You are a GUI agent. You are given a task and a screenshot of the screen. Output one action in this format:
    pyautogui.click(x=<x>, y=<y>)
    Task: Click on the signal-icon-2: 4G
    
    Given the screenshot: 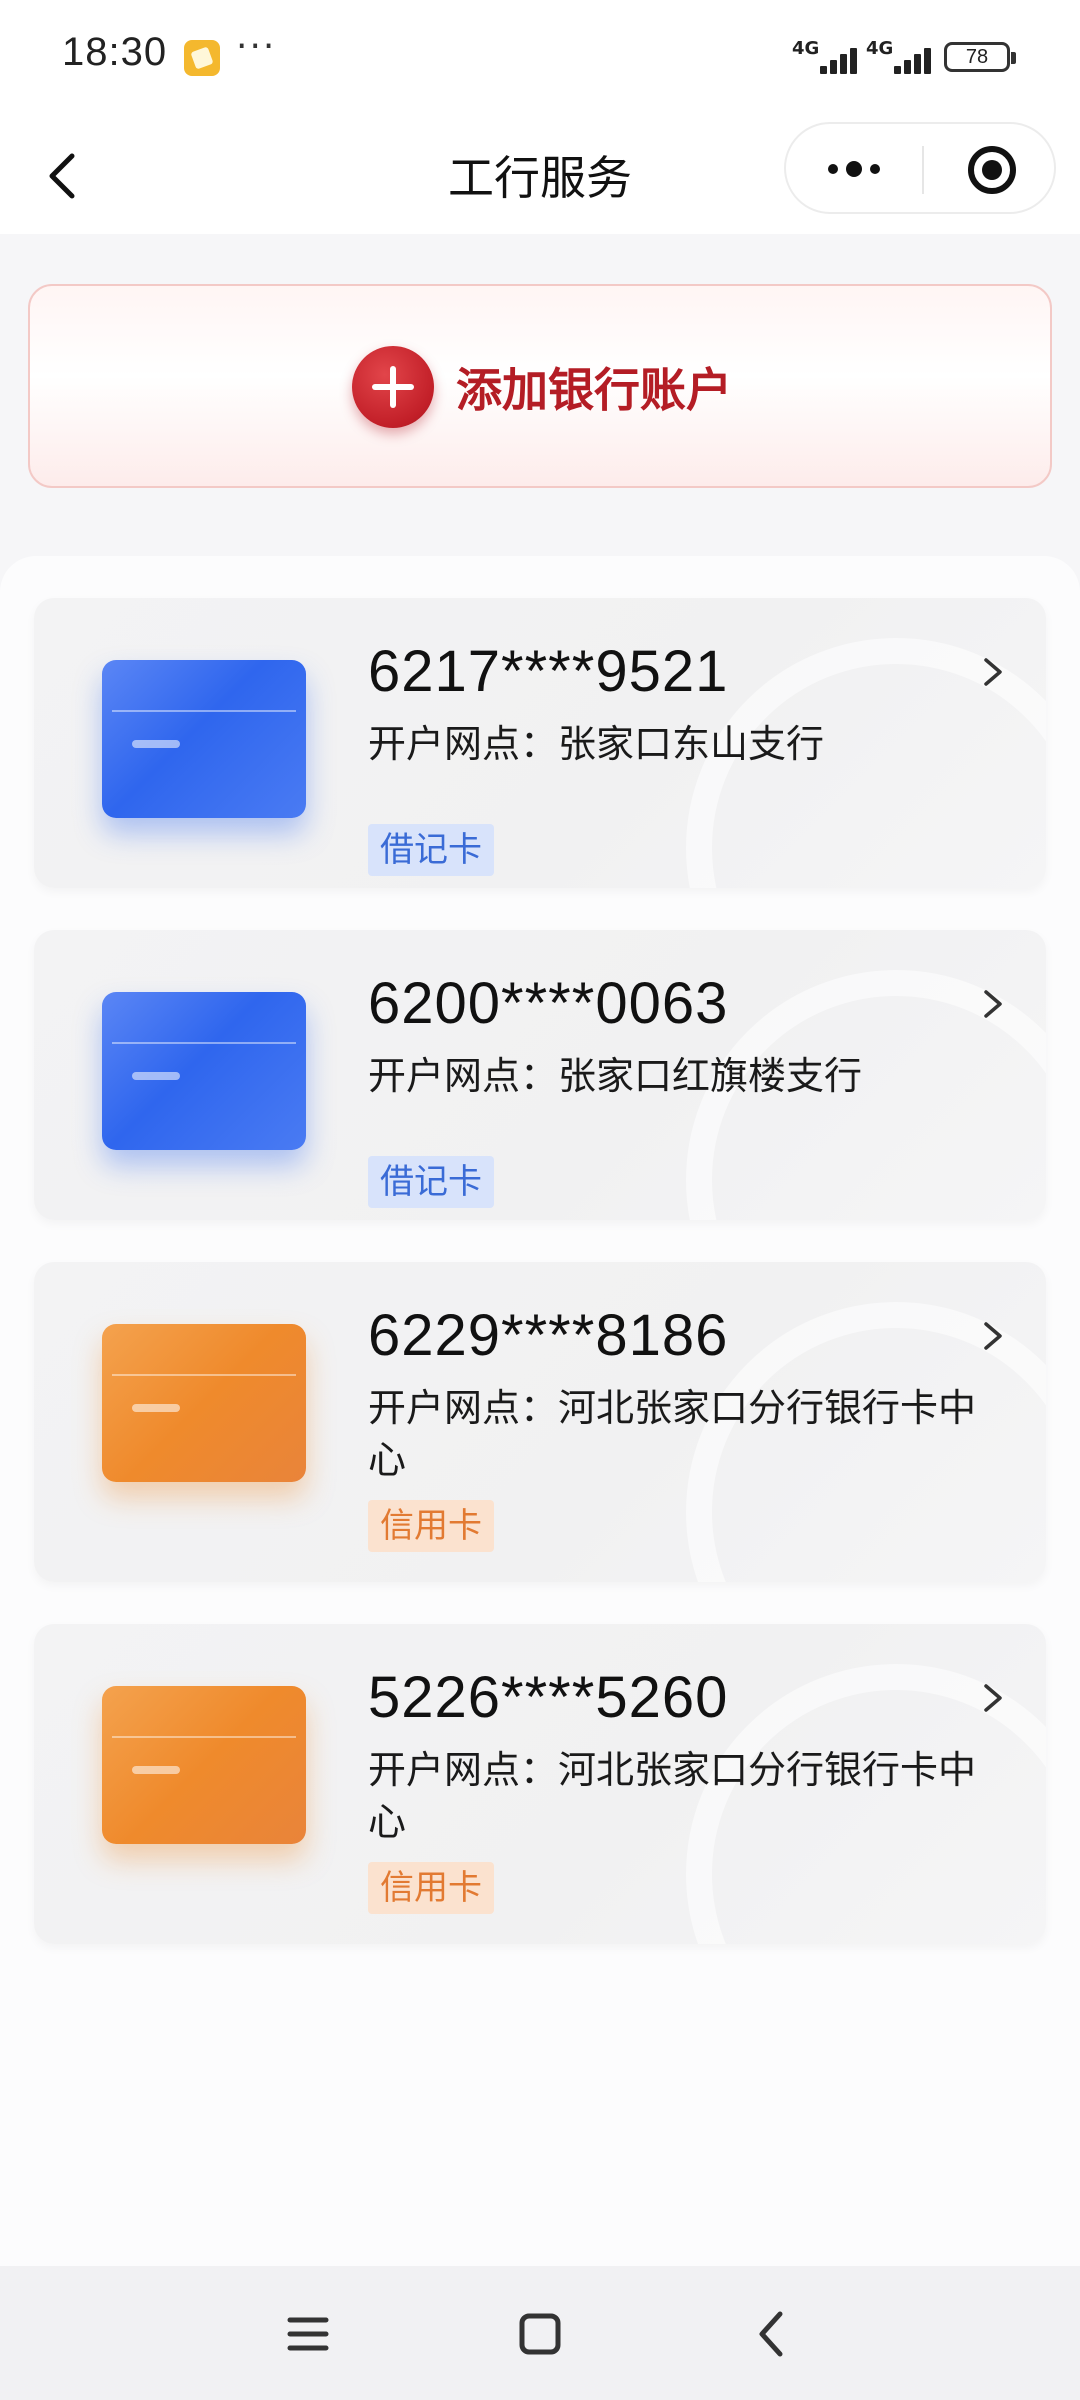 What is the action you would take?
    pyautogui.click(x=902, y=56)
    